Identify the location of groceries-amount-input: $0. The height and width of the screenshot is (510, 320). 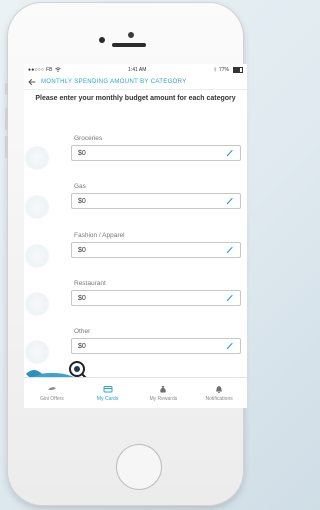
(156, 153).